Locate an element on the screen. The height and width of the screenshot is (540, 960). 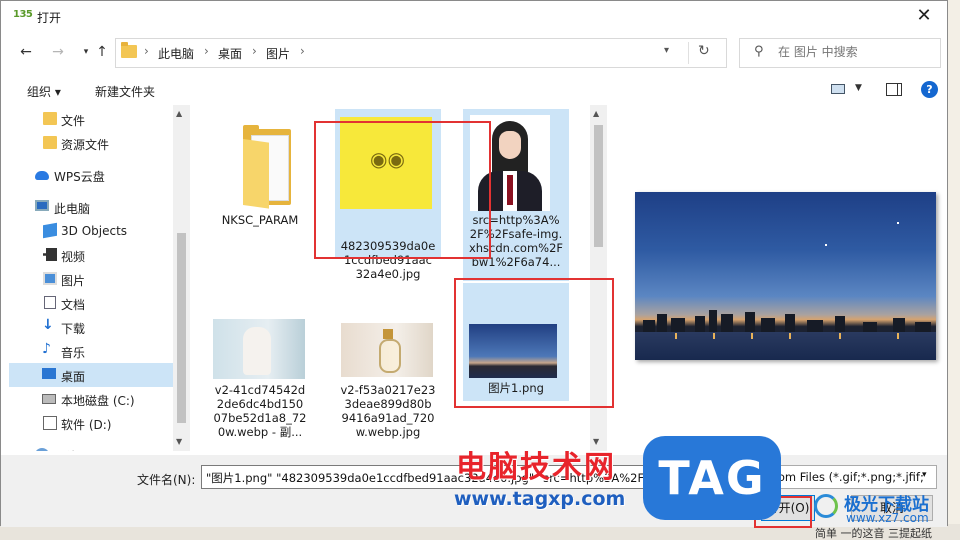
sidebar-scrollbar: ▲ ▼ is located at coordinates (181, 278).